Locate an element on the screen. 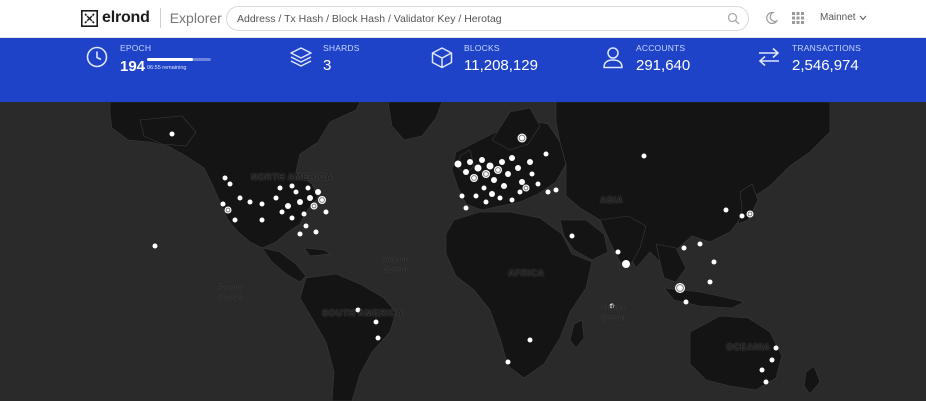  stat-epoch-label: EPOCH is located at coordinates (136, 48).